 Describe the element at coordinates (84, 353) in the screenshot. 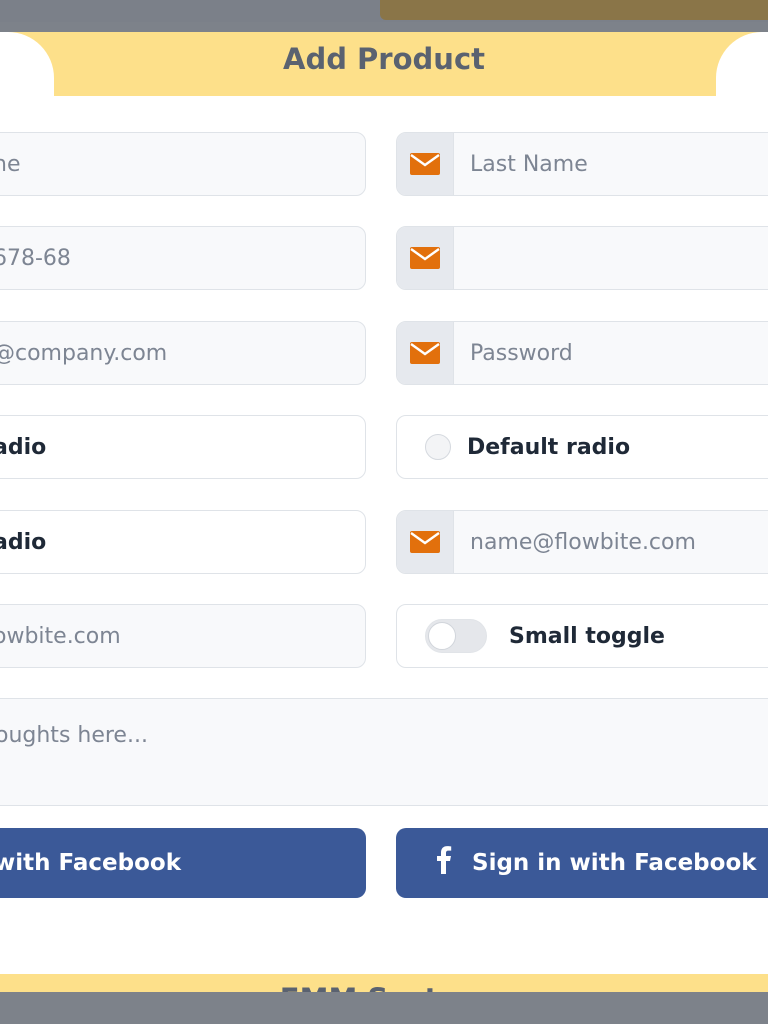

I see `email-placeholder: @company.com` at that location.